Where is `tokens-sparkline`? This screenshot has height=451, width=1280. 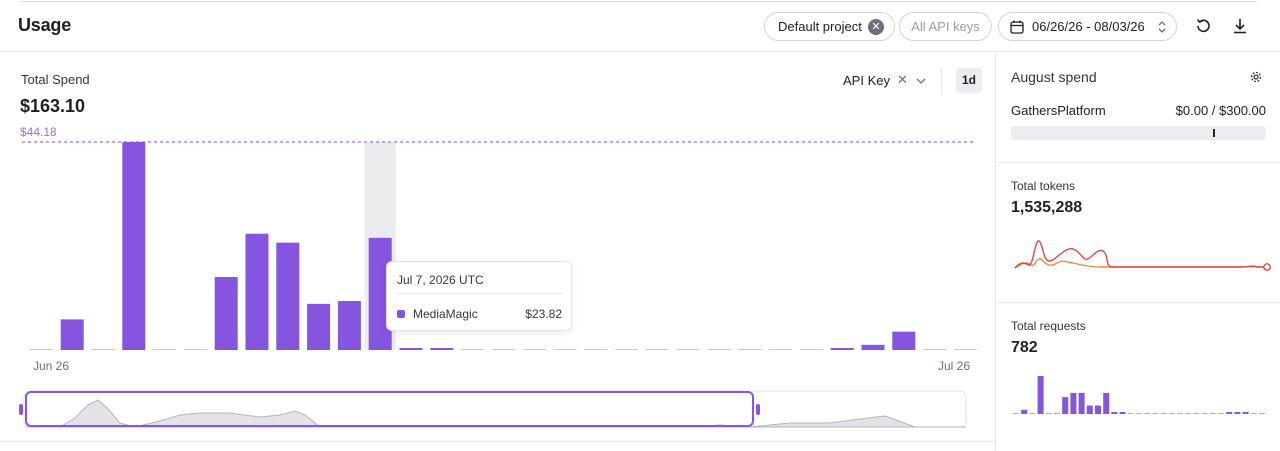 tokens-sparkline is located at coordinates (1142, 255).